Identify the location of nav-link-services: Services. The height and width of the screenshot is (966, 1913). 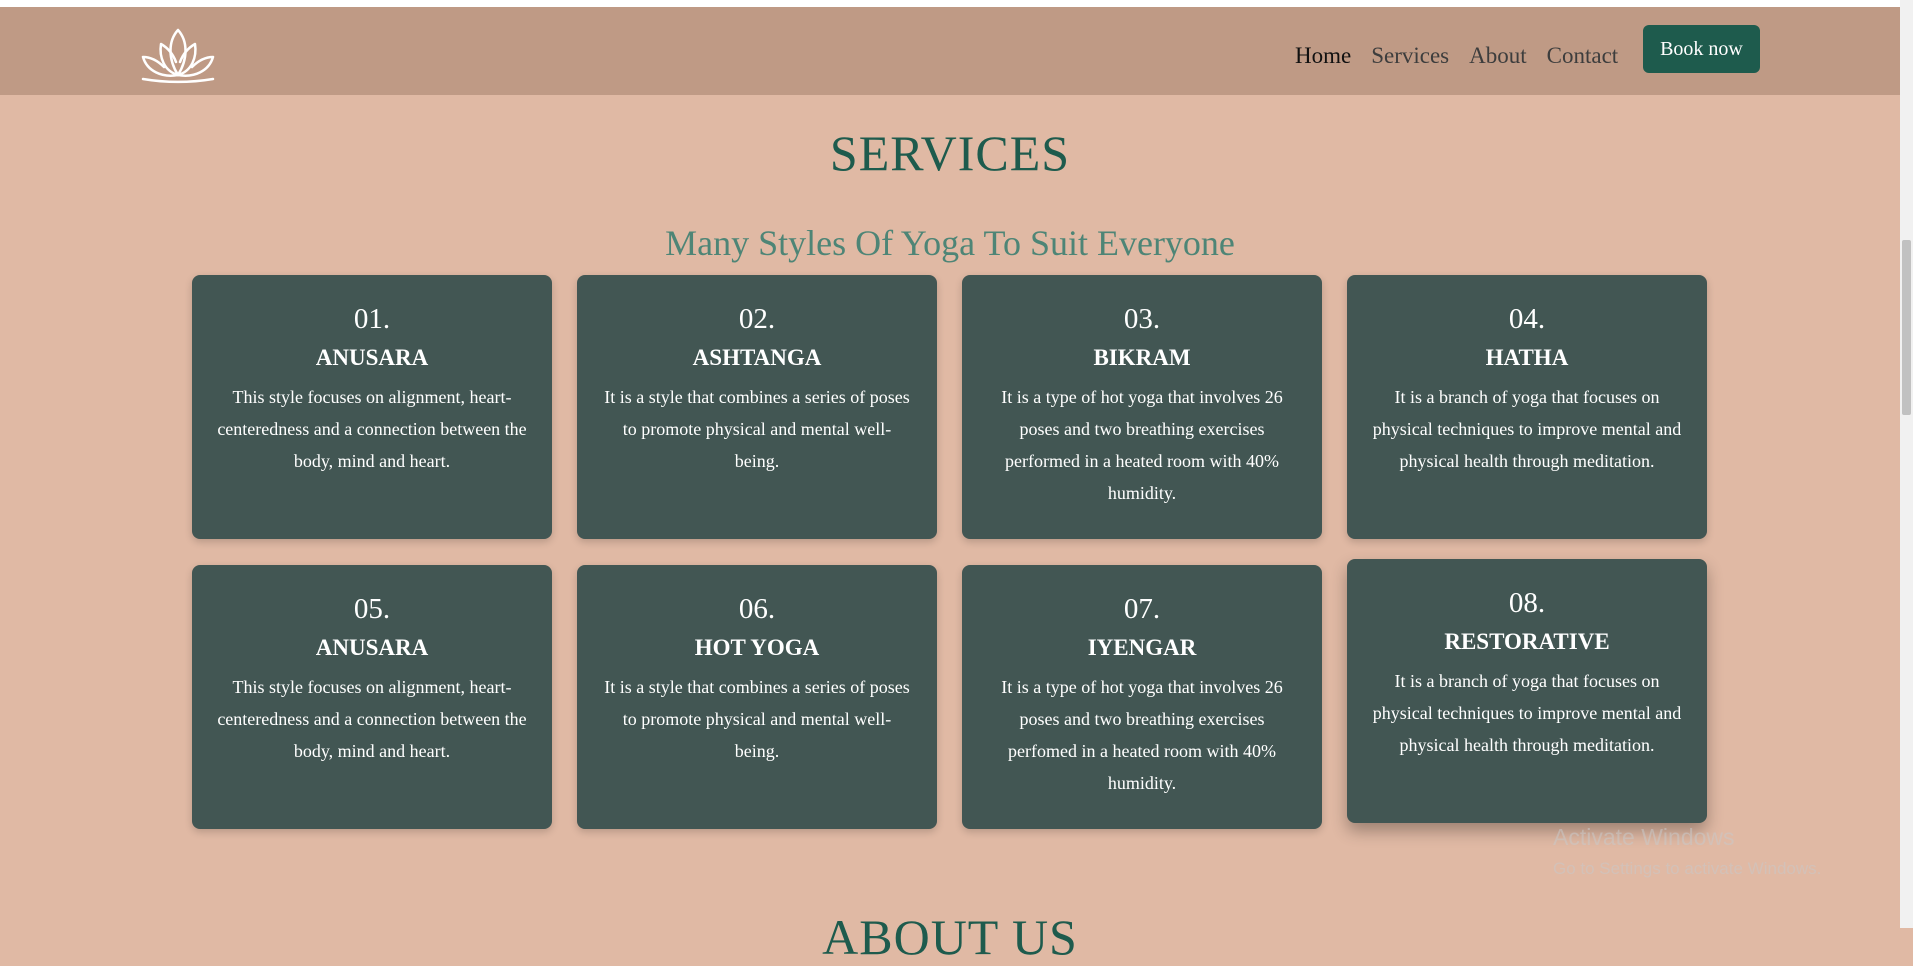
(1410, 56).